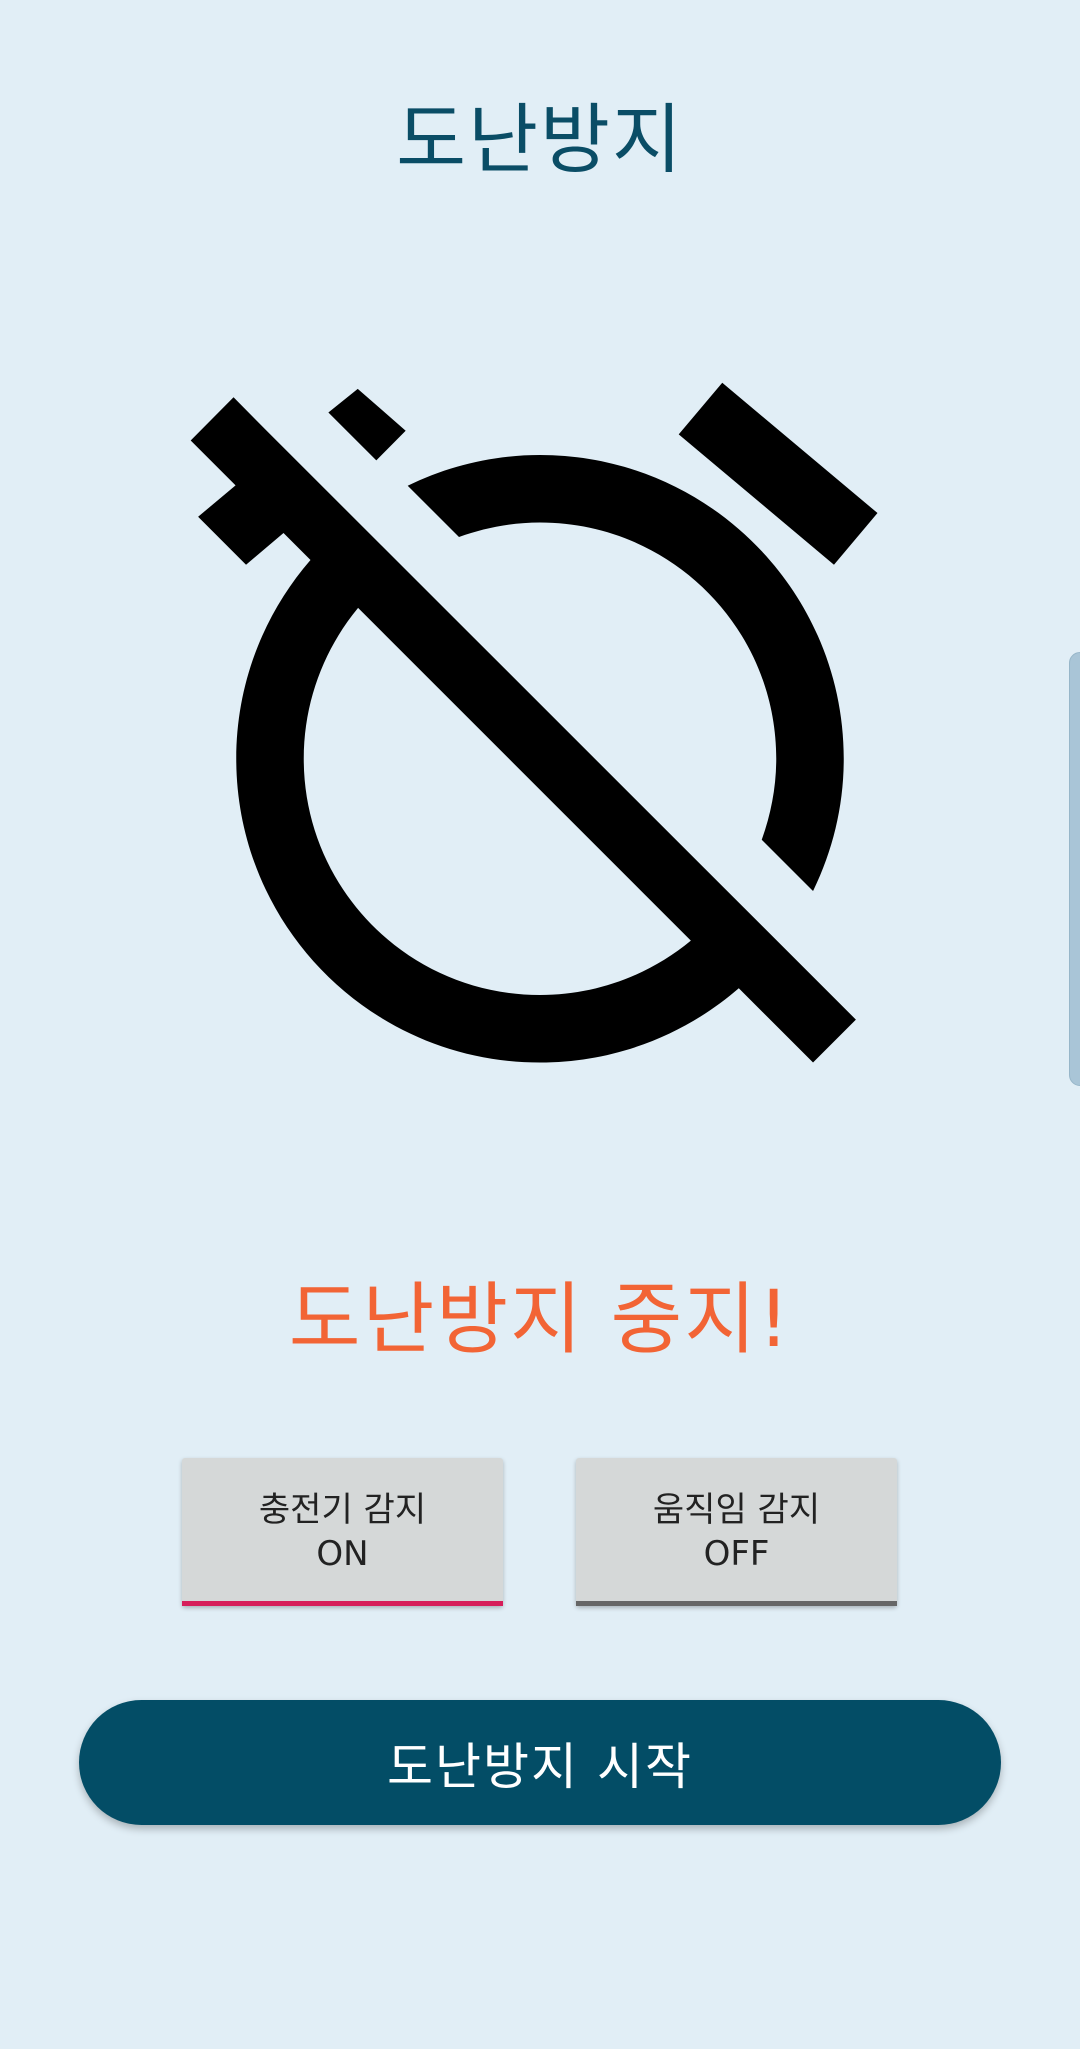 The width and height of the screenshot is (1080, 2049). What do you see at coordinates (1074, 869) in the screenshot?
I see `edge-panel-handle` at bounding box center [1074, 869].